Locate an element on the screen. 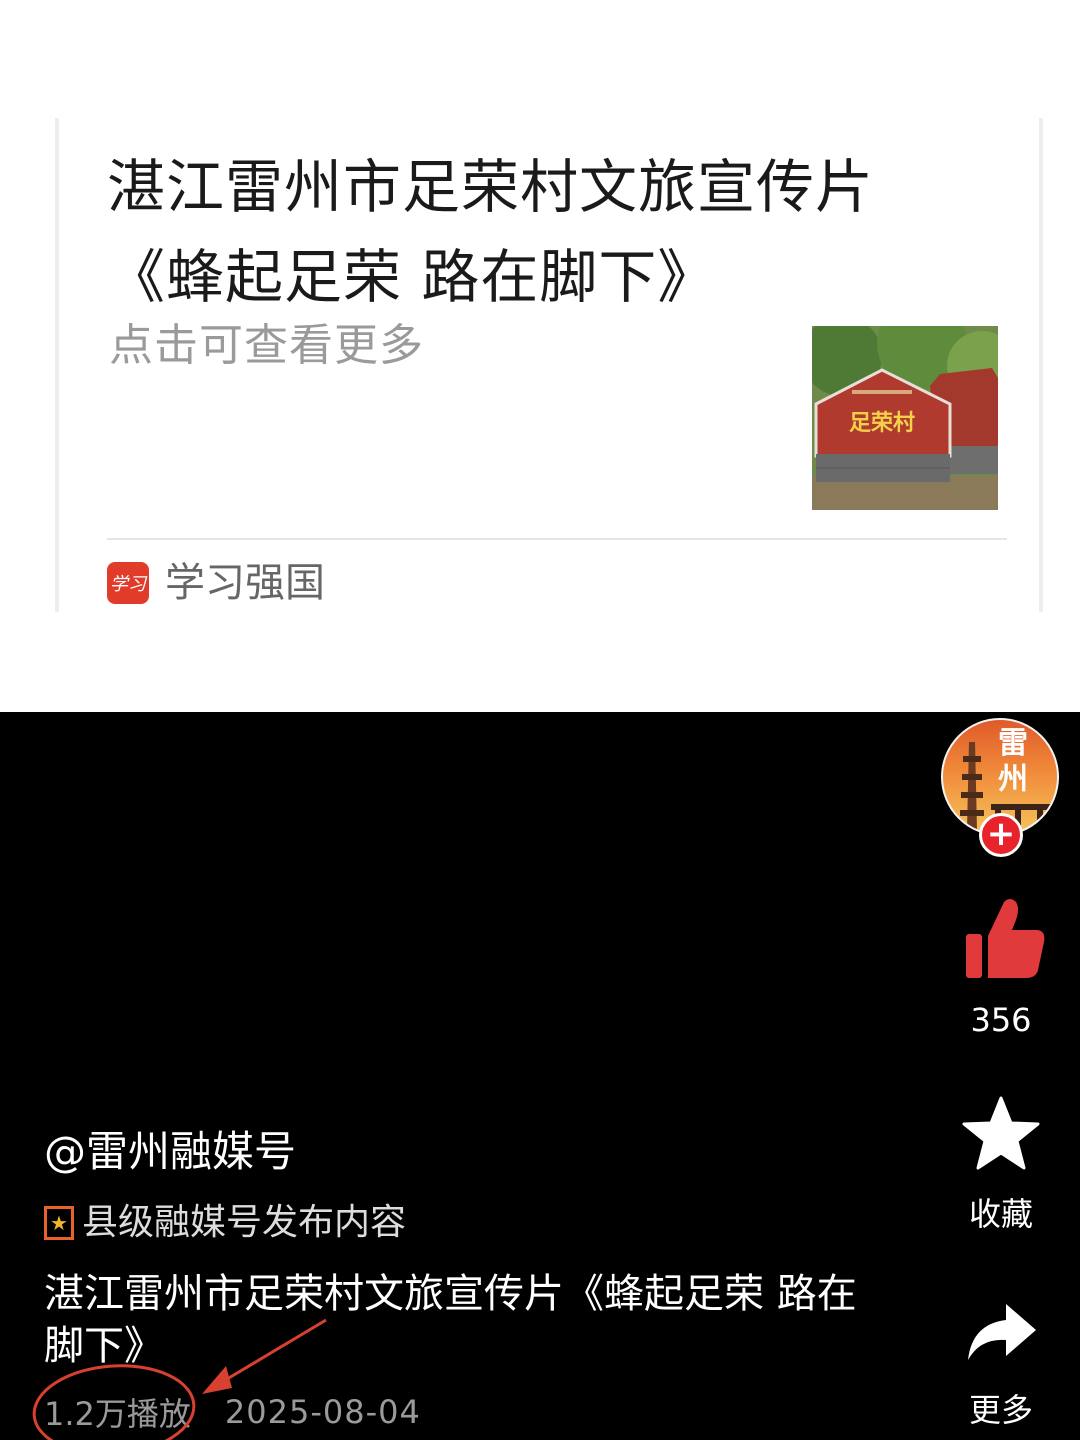 This screenshot has width=1080, height=1440. xuexi-logo-icon: 学习 is located at coordinates (128, 583).